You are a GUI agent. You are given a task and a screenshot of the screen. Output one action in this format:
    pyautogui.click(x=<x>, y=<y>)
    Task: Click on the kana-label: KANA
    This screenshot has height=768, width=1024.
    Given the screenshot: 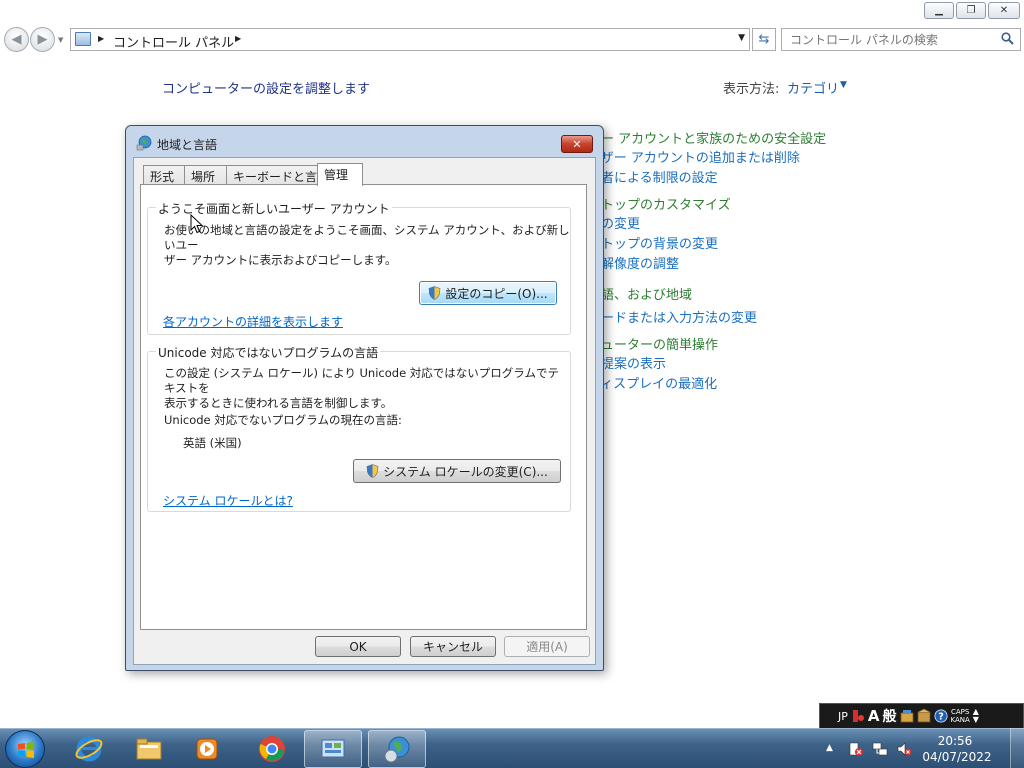 What is the action you would take?
    pyautogui.click(x=960, y=720)
    